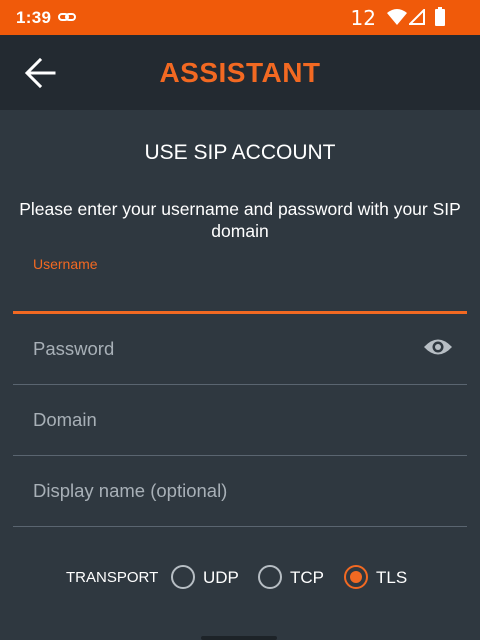  What do you see at coordinates (240, 526) in the screenshot?
I see `display-name-underline` at bounding box center [240, 526].